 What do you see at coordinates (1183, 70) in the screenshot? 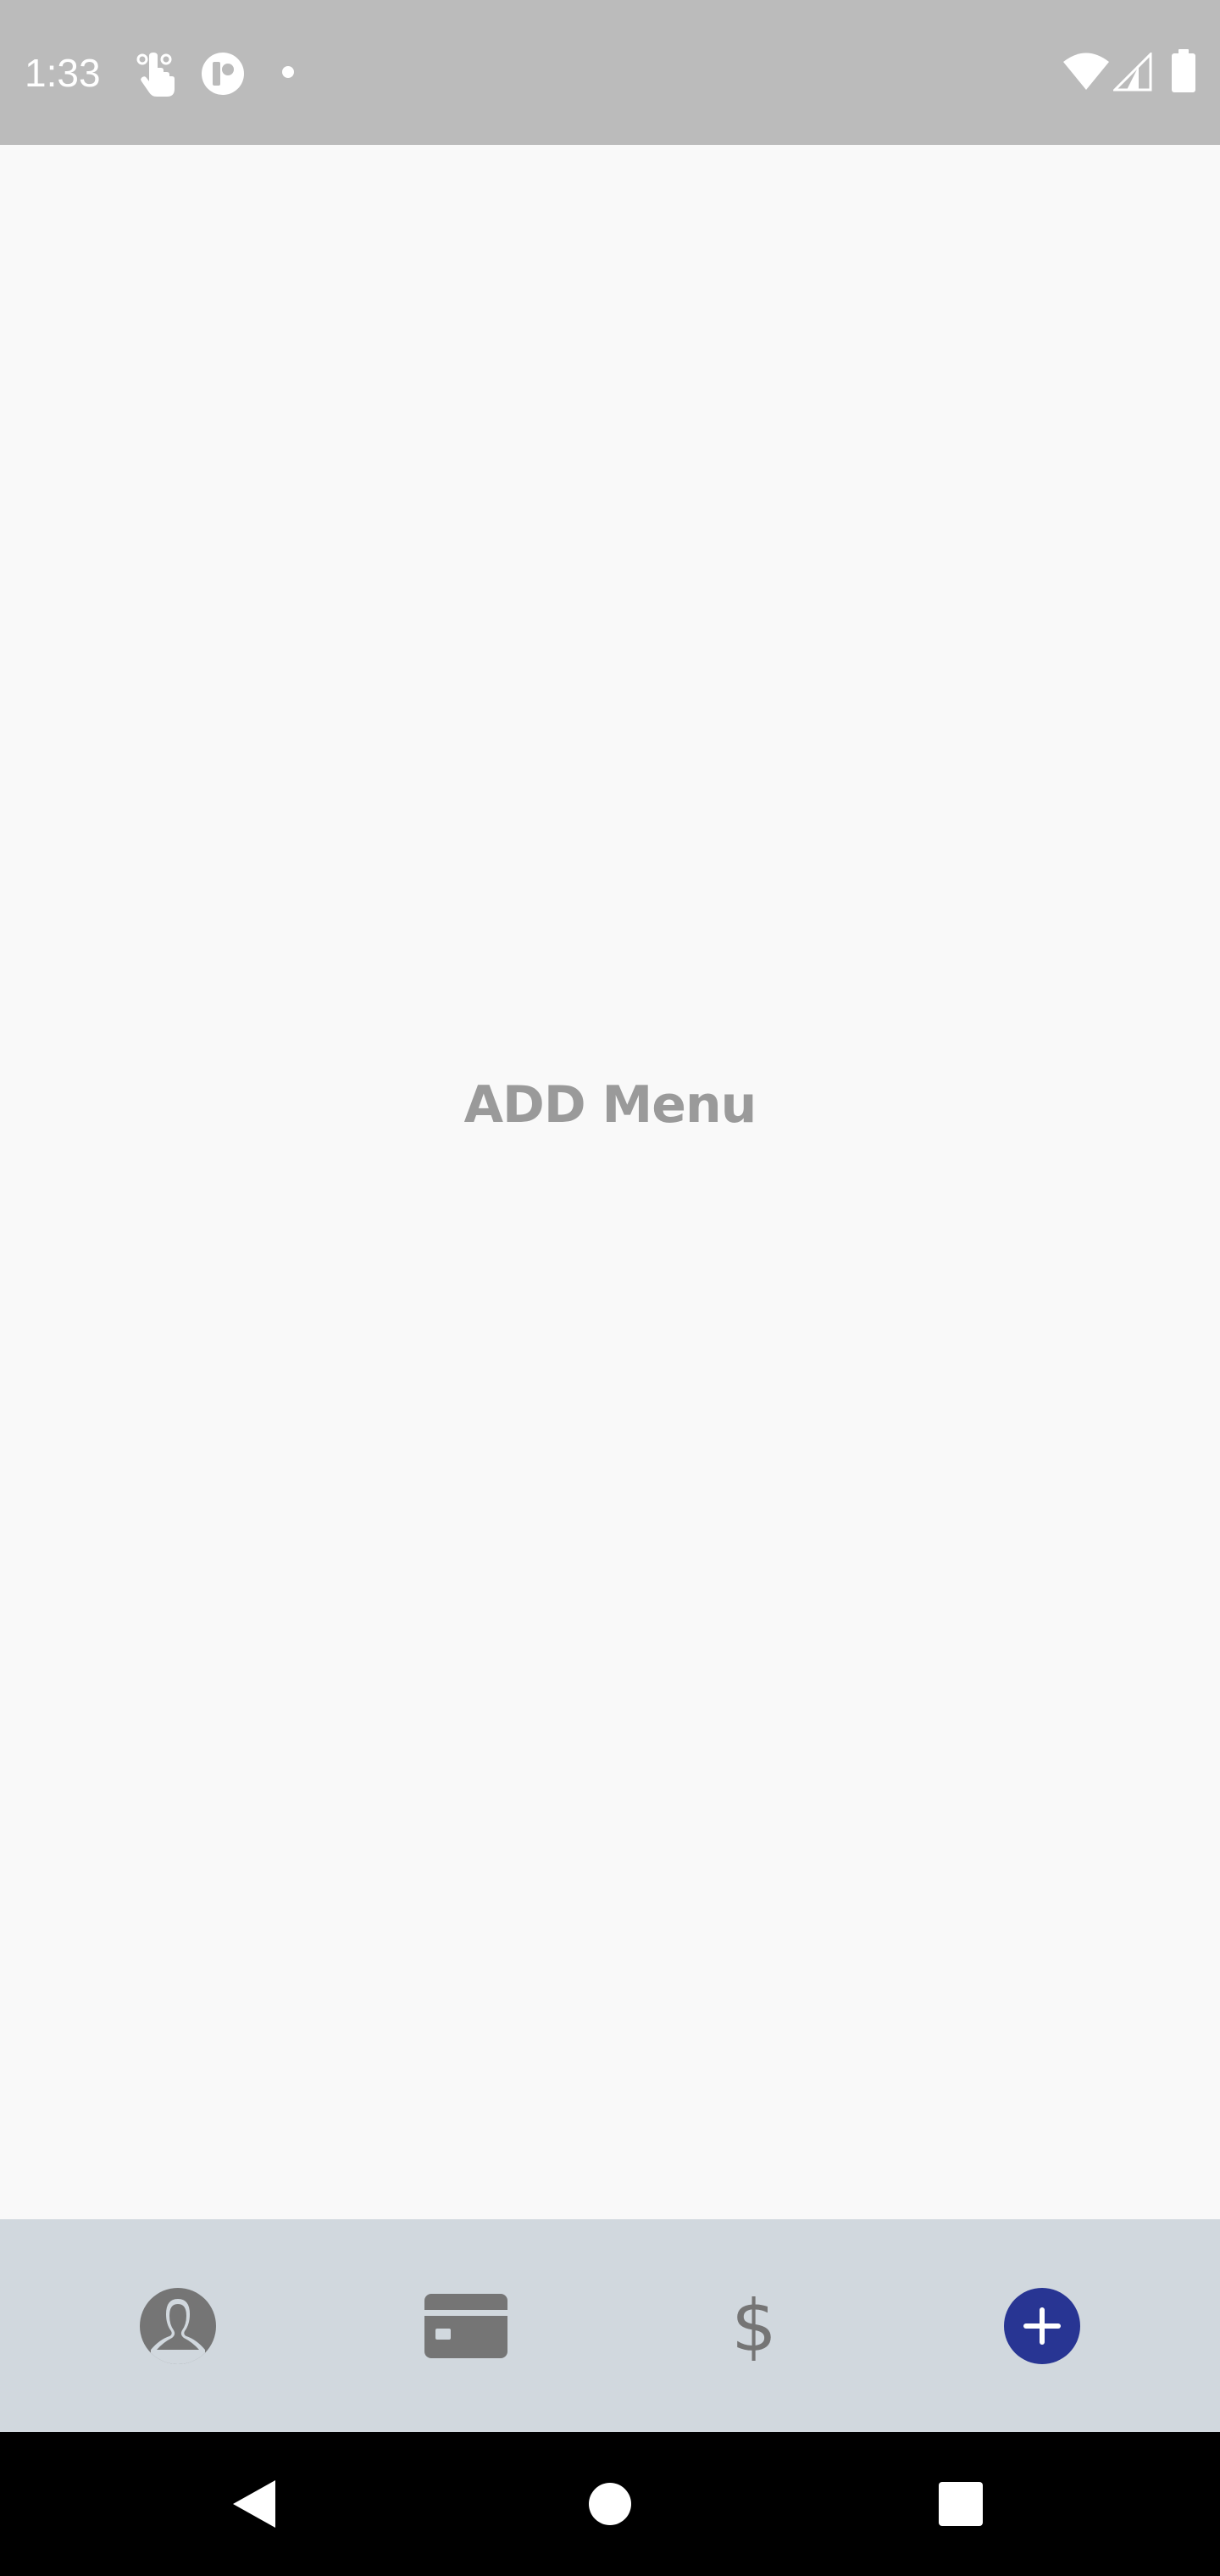
I see `battery-icon` at bounding box center [1183, 70].